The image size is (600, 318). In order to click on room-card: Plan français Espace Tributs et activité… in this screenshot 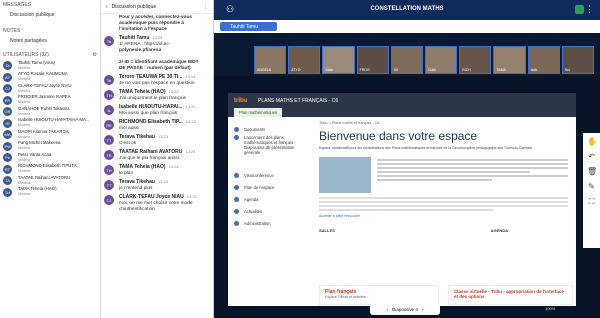, I will do `click(379, 295)`.